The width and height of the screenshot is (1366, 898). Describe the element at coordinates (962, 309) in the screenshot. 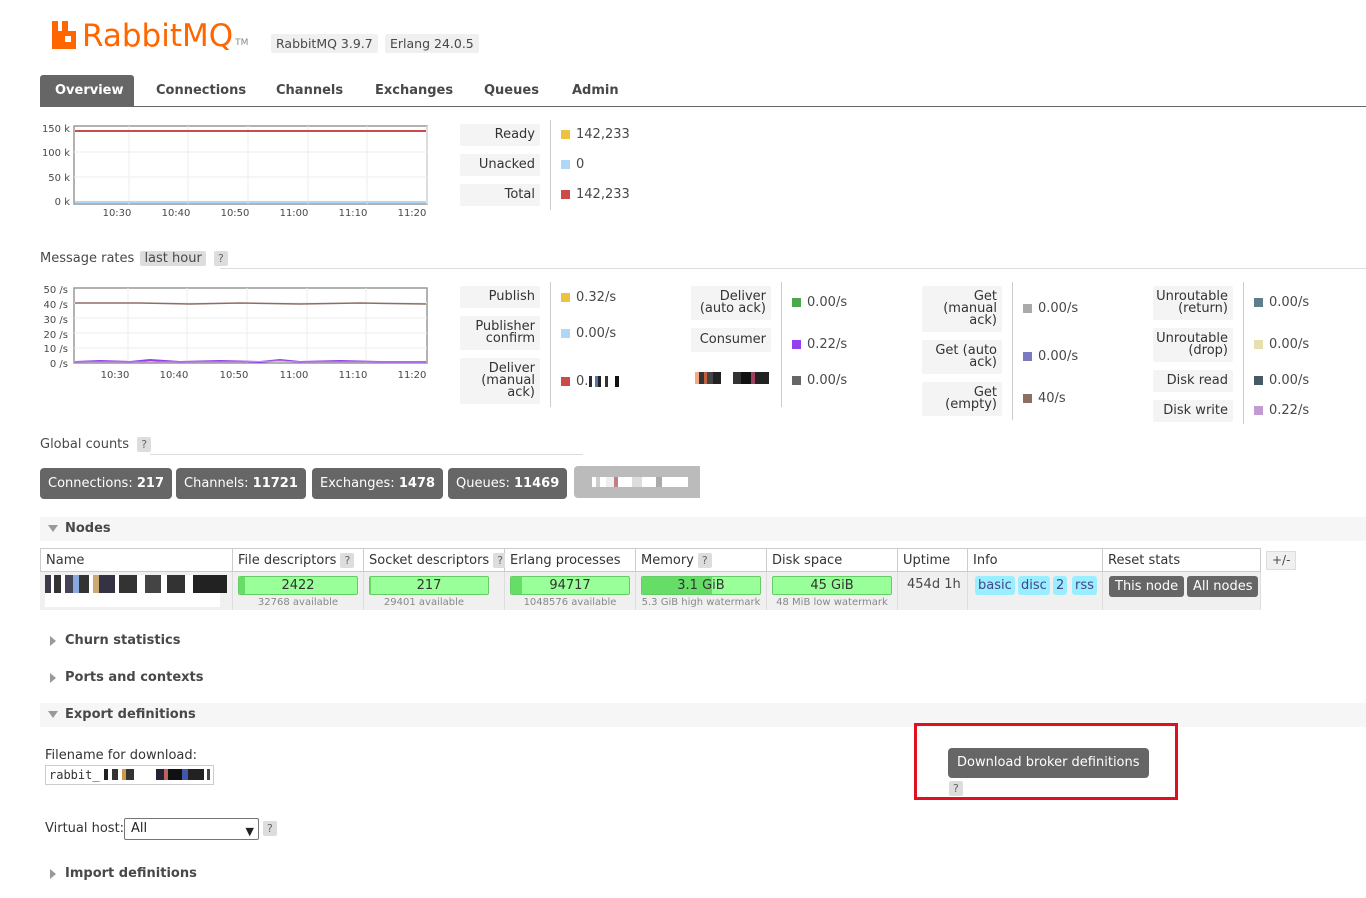

I see `rate-get-manual-ack-label: Get (manual ack)` at that location.